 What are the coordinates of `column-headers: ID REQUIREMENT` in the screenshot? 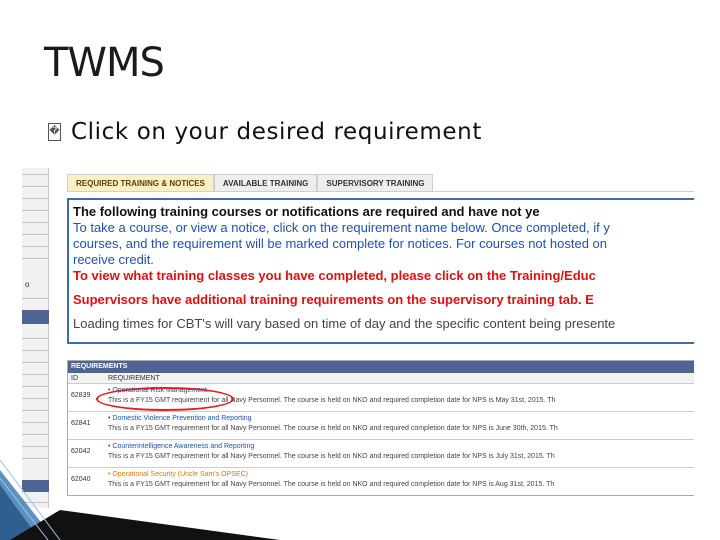 It's located at (381, 378).